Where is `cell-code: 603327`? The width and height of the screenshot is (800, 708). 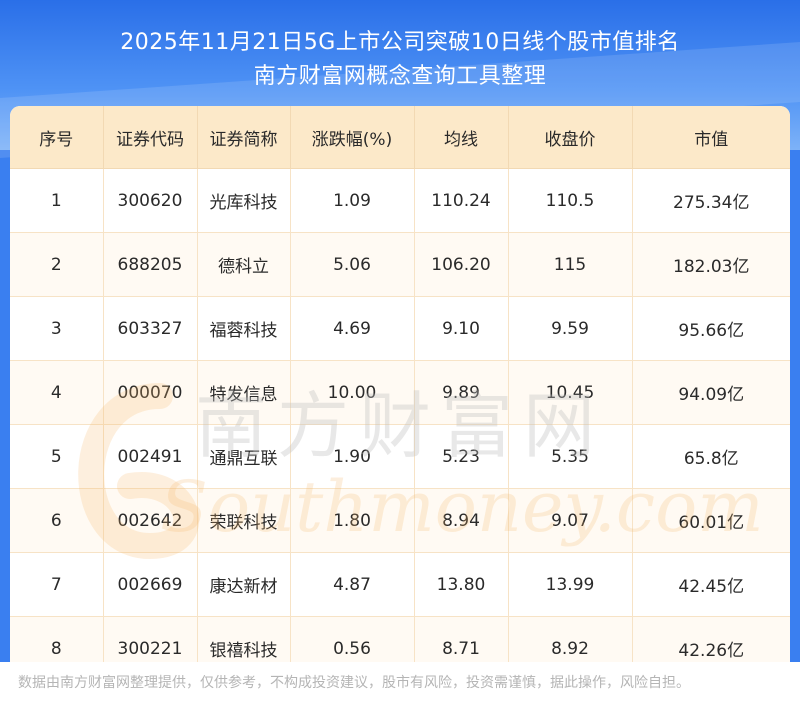 cell-code: 603327 is located at coordinates (150, 328).